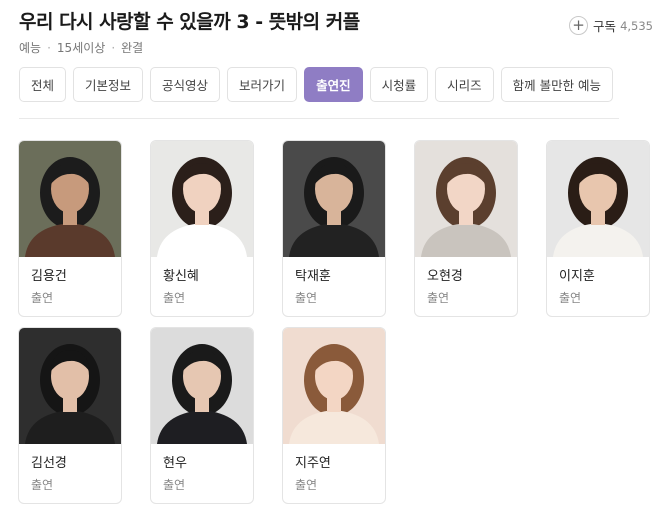  I want to click on tab-bar: 전체 기본정보 공식영상 보러가기 출연진 시청률 시리즈 함께 볼만한 예능, so click(316, 84).